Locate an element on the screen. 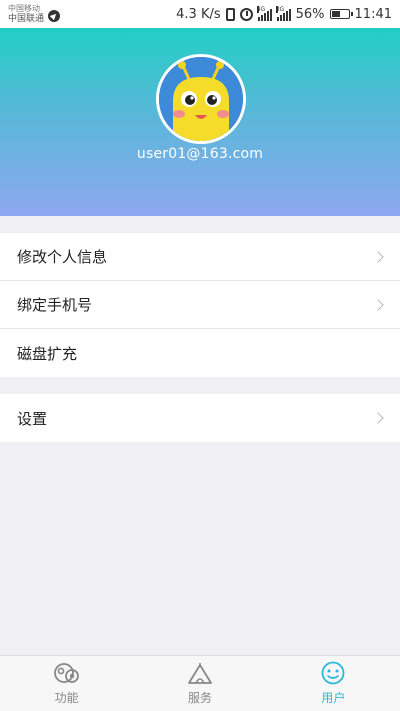 The height and width of the screenshot is (711, 400). function-icon is located at coordinates (66, 673).